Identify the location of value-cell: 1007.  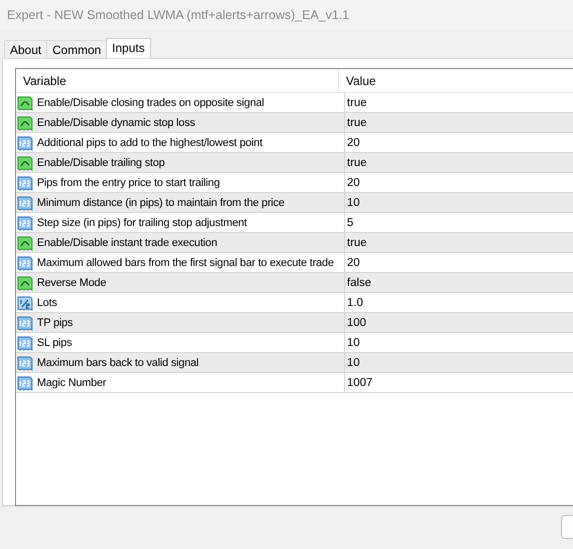
(360, 382).